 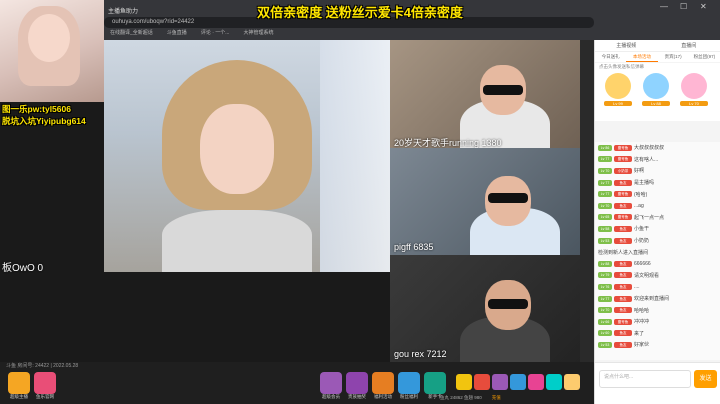 What do you see at coordinates (485, 201) in the screenshot?
I see `guest-camera-2: pigff 6835` at bounding box center [485, 201].